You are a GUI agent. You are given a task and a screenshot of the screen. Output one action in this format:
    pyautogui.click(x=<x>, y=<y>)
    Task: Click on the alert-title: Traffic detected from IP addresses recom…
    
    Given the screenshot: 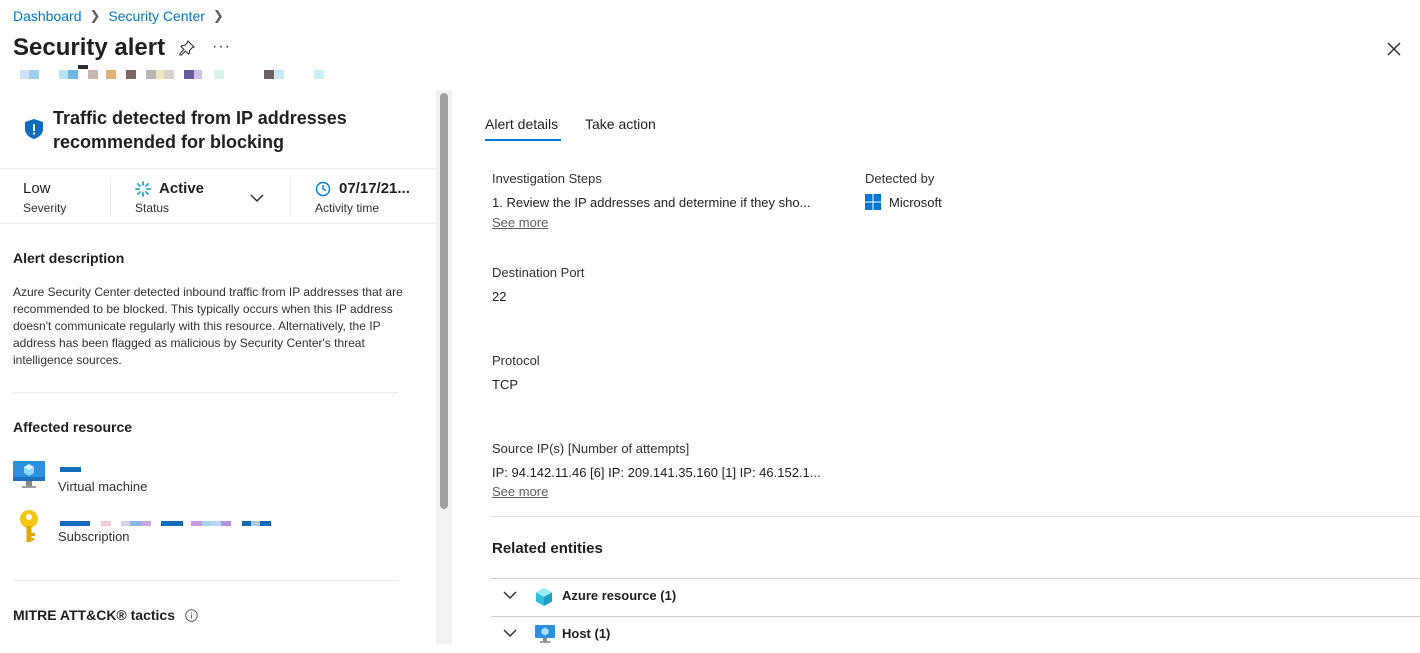 What is the action you would take?
    pyautogui.click(x=200, y=130)
    